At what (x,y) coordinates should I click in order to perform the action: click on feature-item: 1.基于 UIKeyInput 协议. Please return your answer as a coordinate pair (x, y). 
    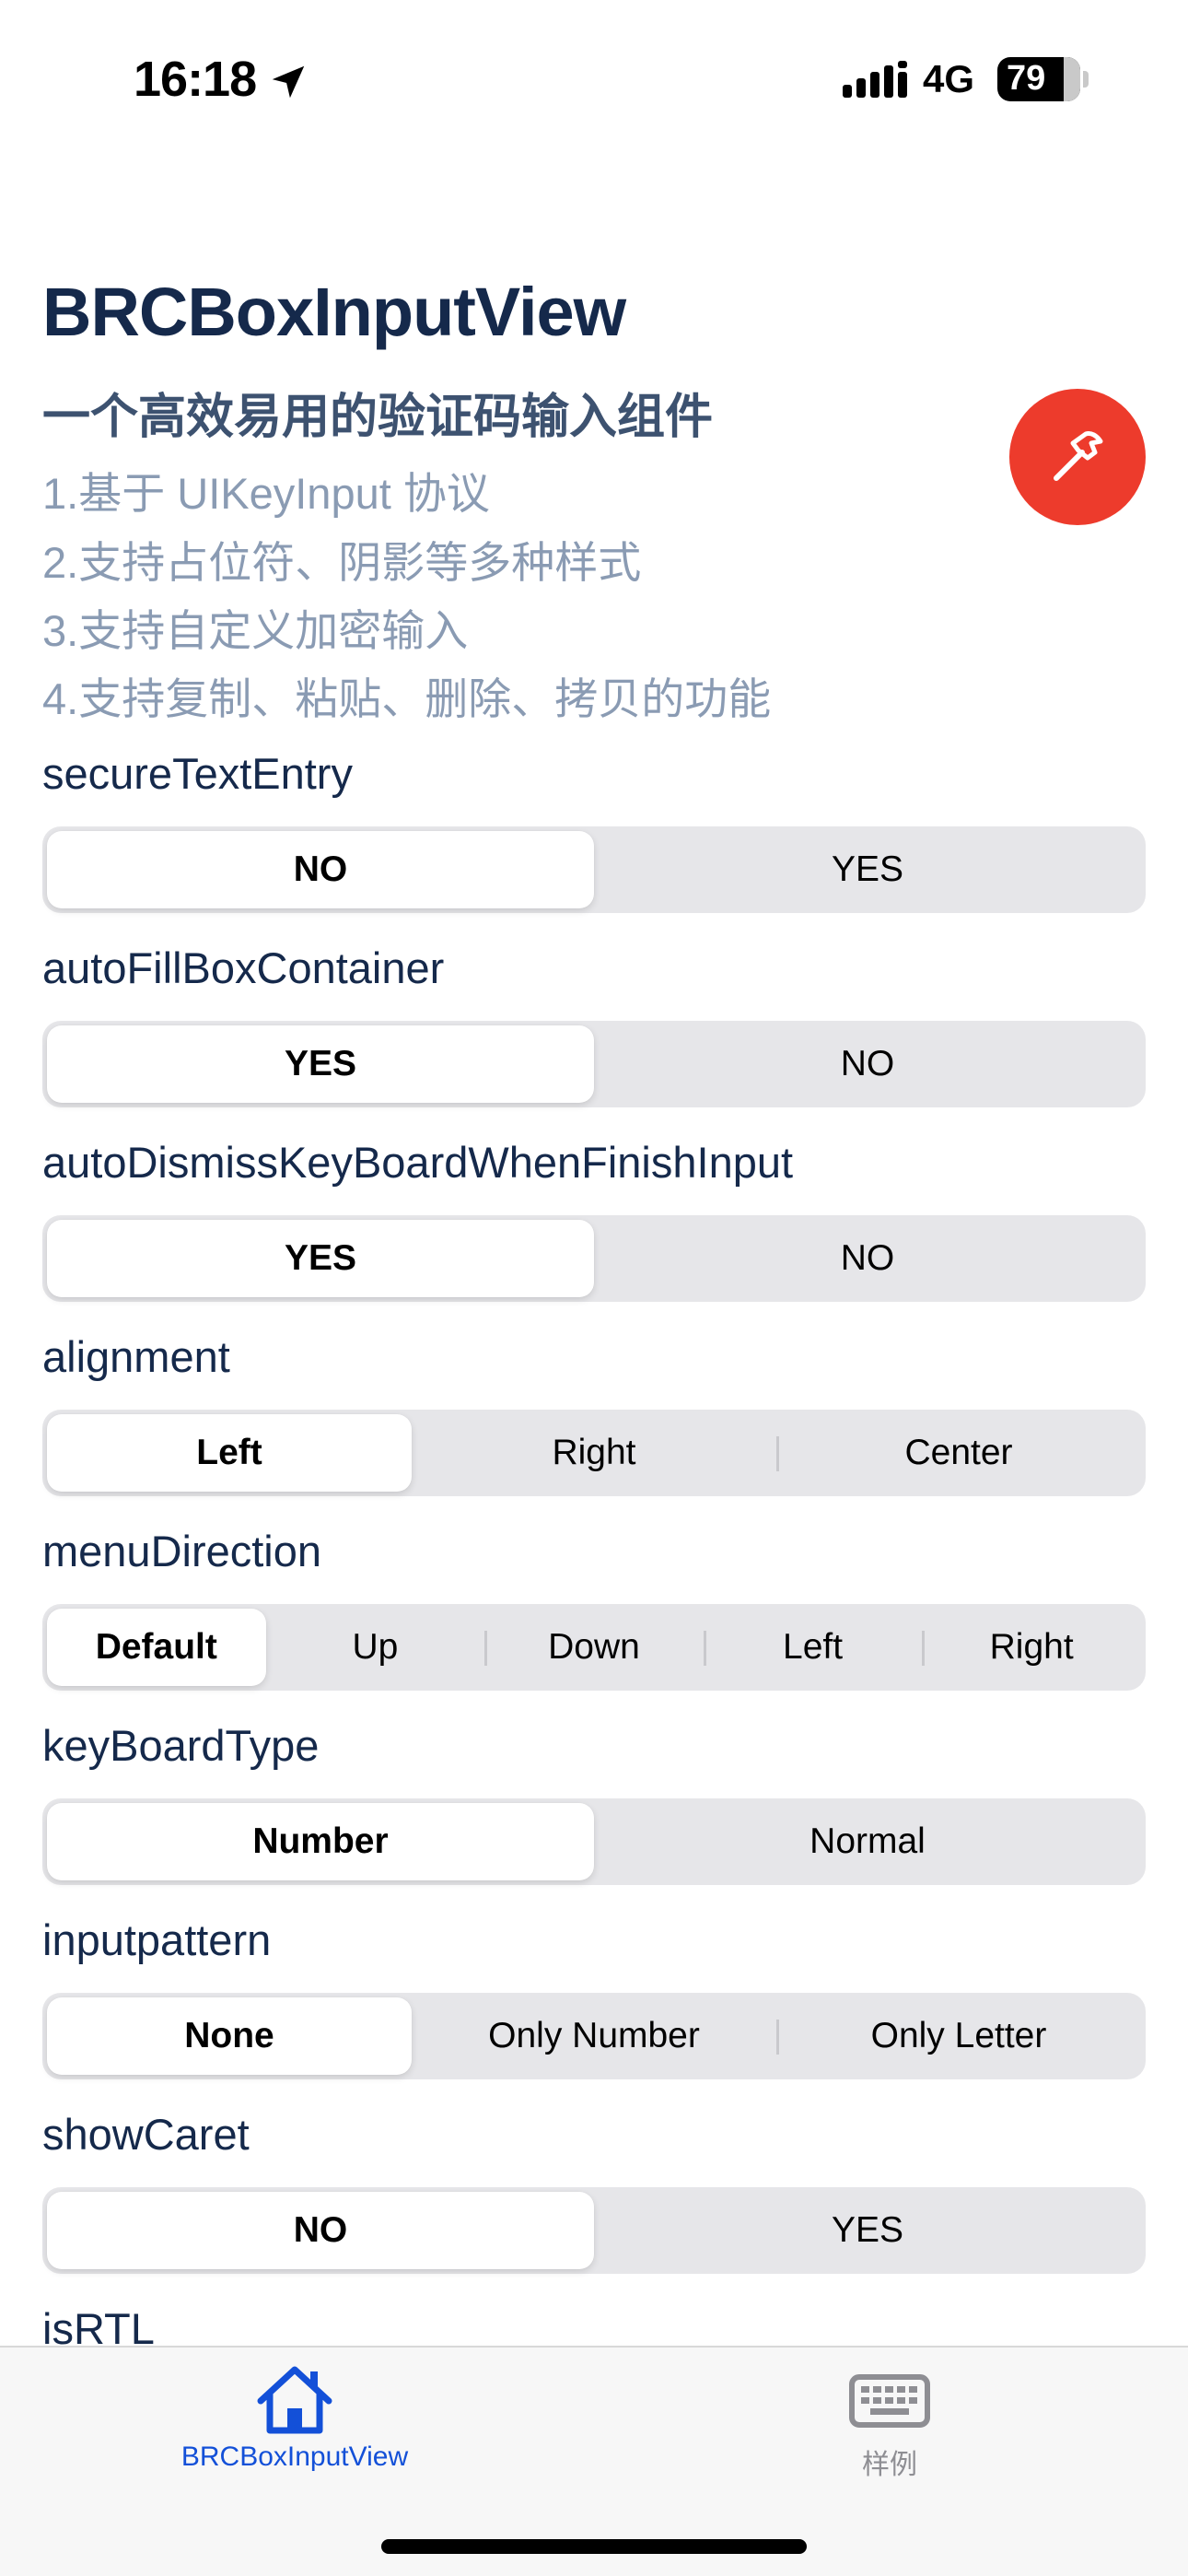
    Looking at the image, I should click on (266, 493).